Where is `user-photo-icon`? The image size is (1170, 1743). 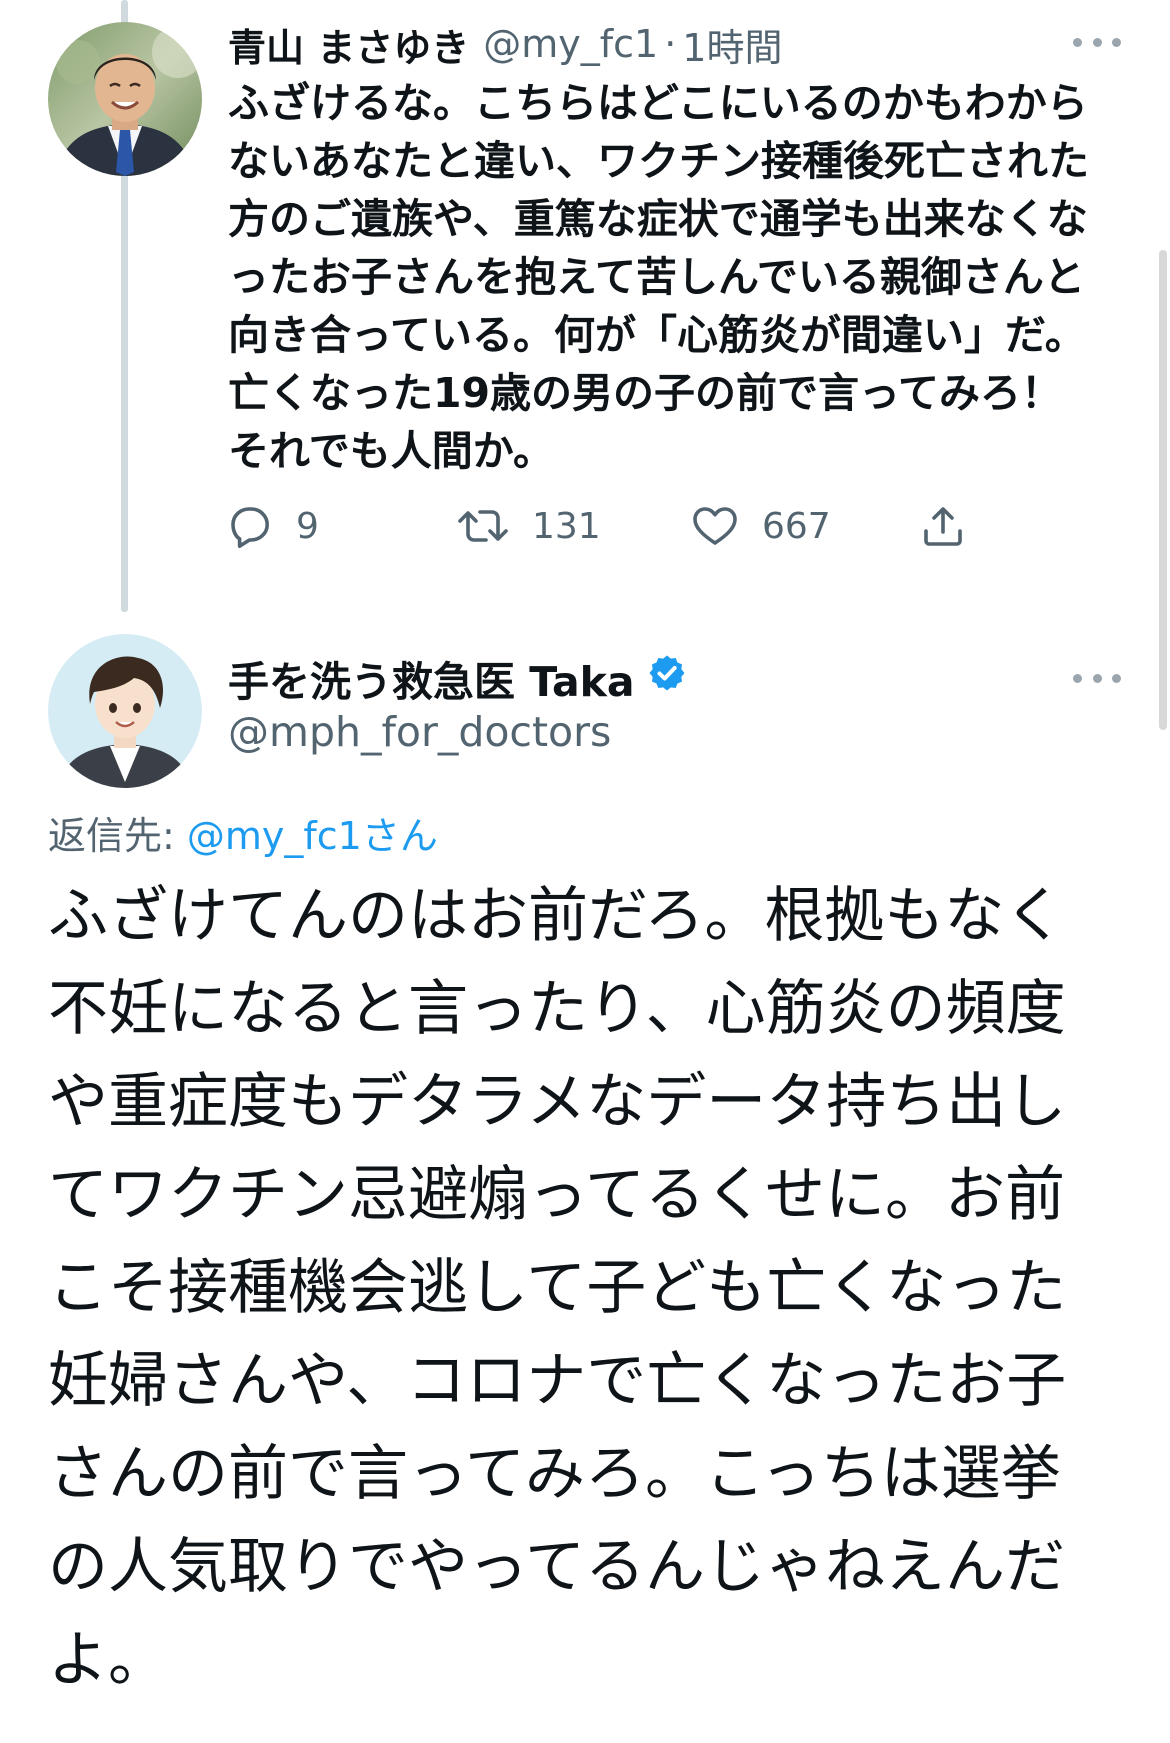 user-photo-icon is located at coordinates (125, 99).